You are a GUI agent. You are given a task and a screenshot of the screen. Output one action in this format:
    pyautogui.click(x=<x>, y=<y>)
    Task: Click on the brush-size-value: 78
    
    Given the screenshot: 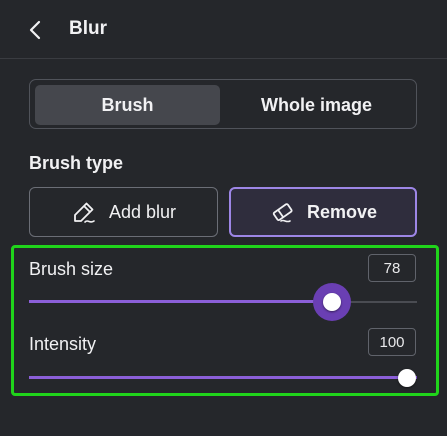 What is the action you would take?
    pyautogui.click(x=392, y=268)
    